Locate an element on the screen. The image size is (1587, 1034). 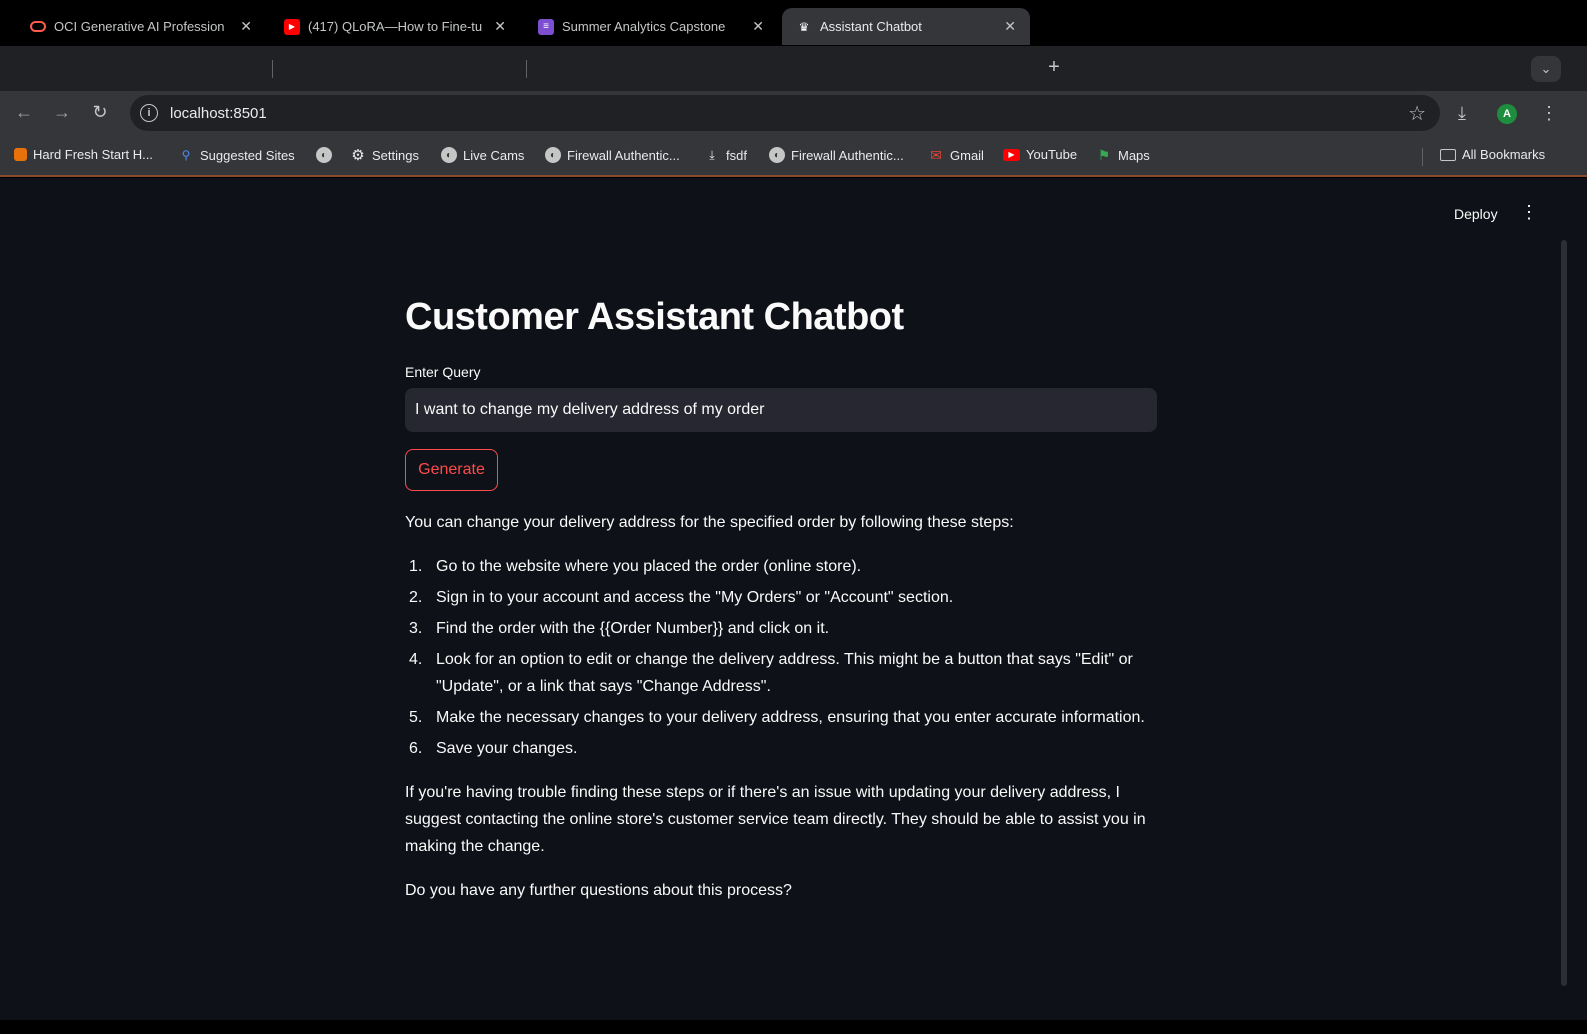
tab-title: (417) QLoRA—How to Fine-tu is located at coordinates (395, 26).